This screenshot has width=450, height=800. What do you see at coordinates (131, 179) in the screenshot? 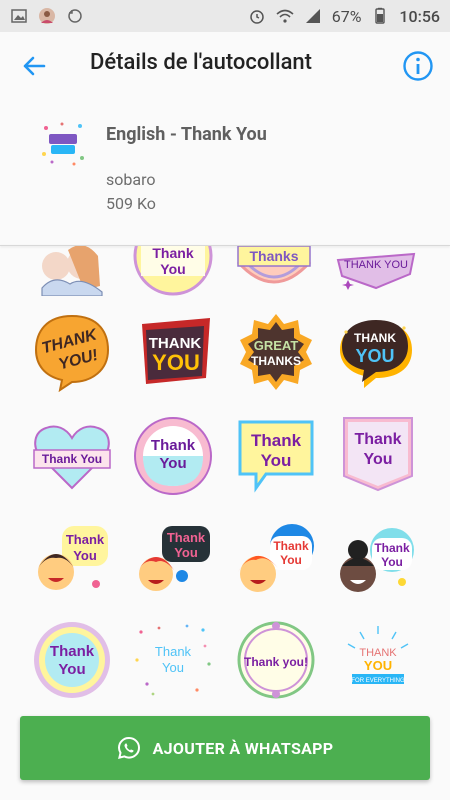
I see `pack-author: sobaro` at bounding box center [131, 179].